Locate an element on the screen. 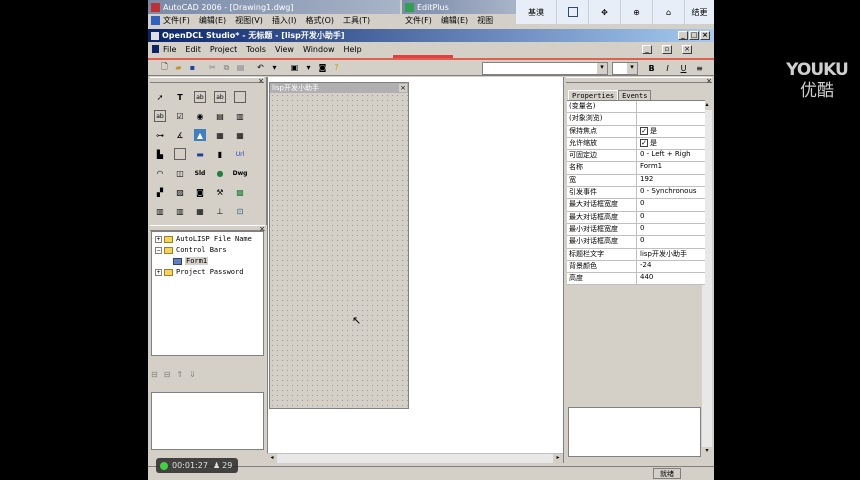 The height and width of the screenshot is (480, 860). prop-row: 高度 440 is located at coordinates (636, 279).